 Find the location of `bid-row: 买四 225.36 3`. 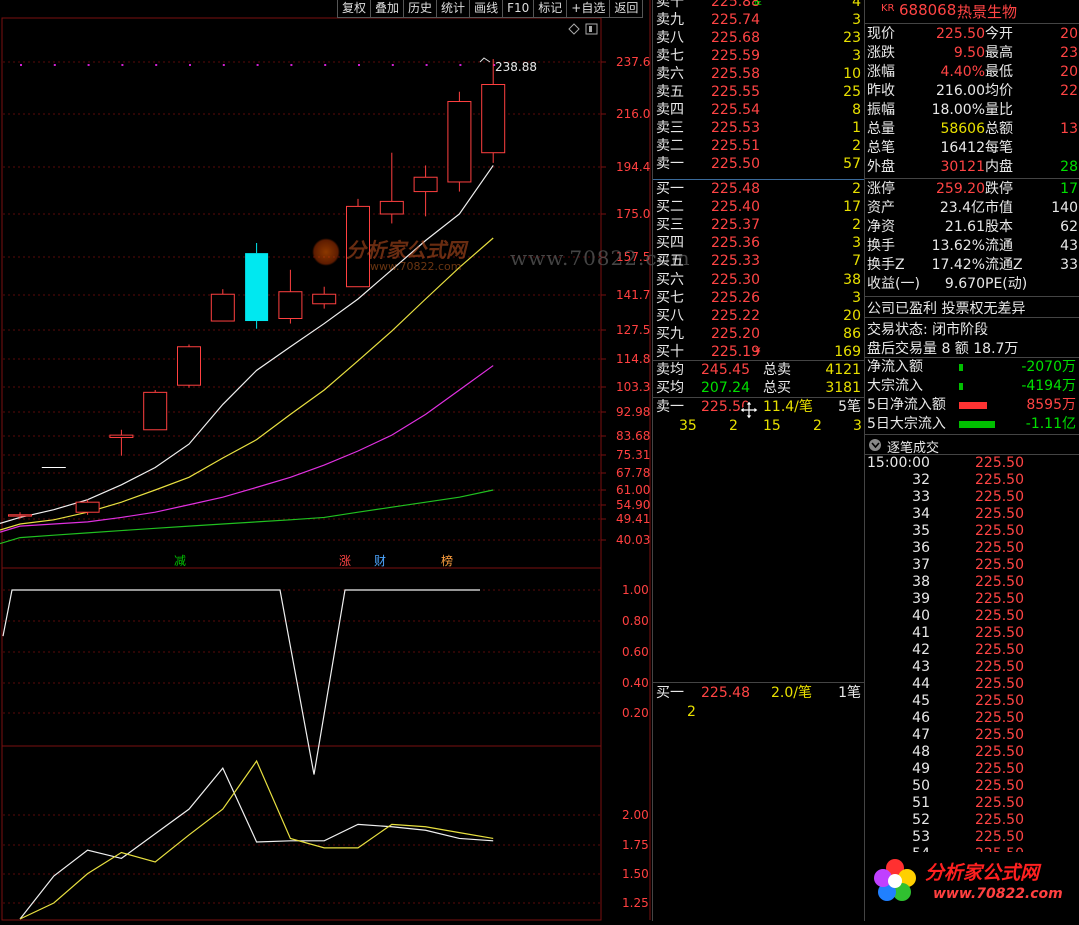

bid-row: 买四 225.36 3 is located at coordinates (759, 243).